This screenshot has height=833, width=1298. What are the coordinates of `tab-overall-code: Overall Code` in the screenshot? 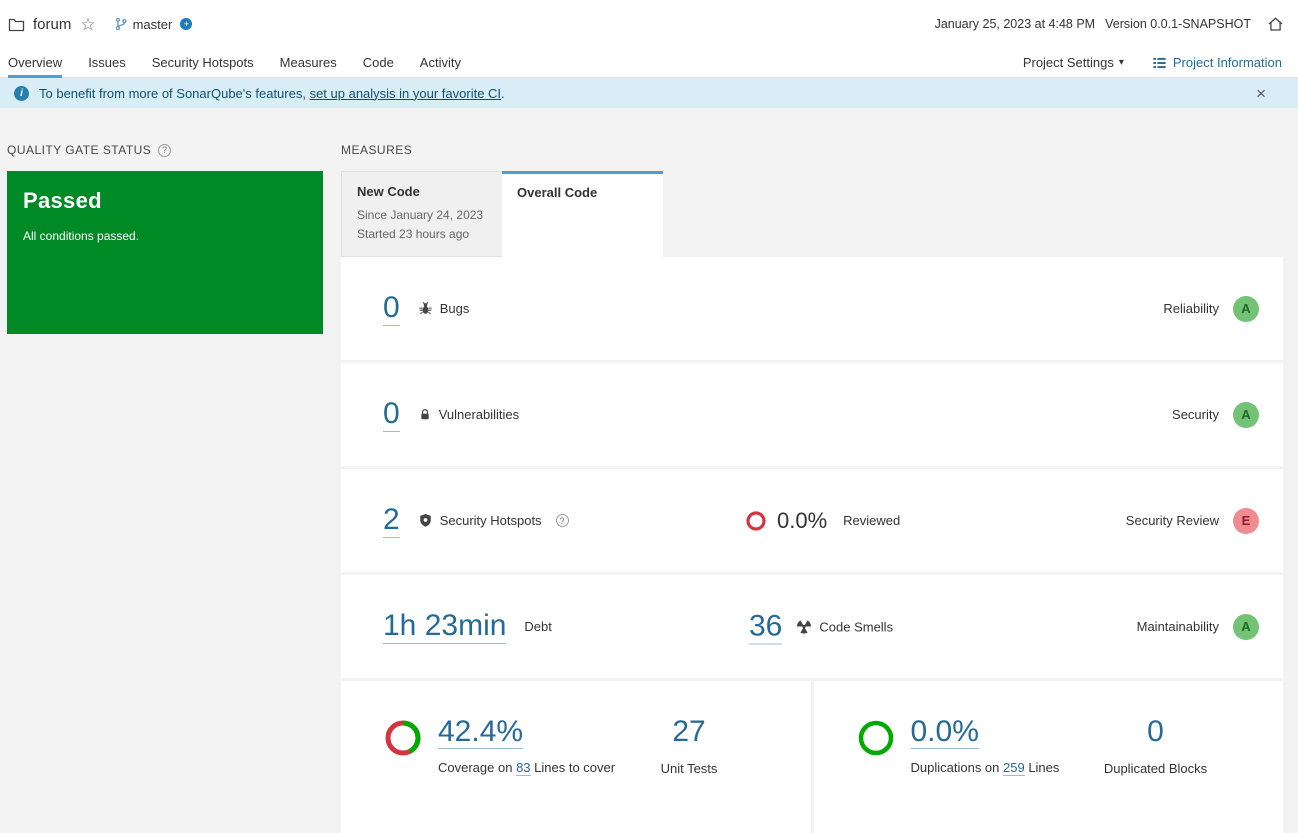 It's located at (582, 214).